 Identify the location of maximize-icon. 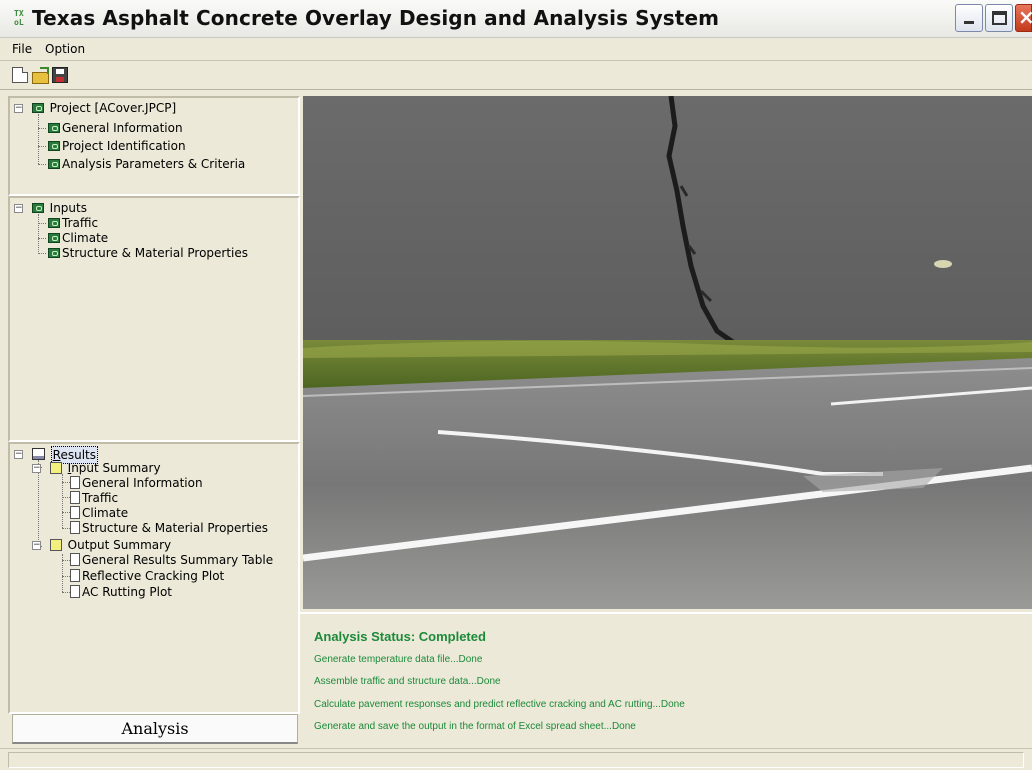
(999, 18).